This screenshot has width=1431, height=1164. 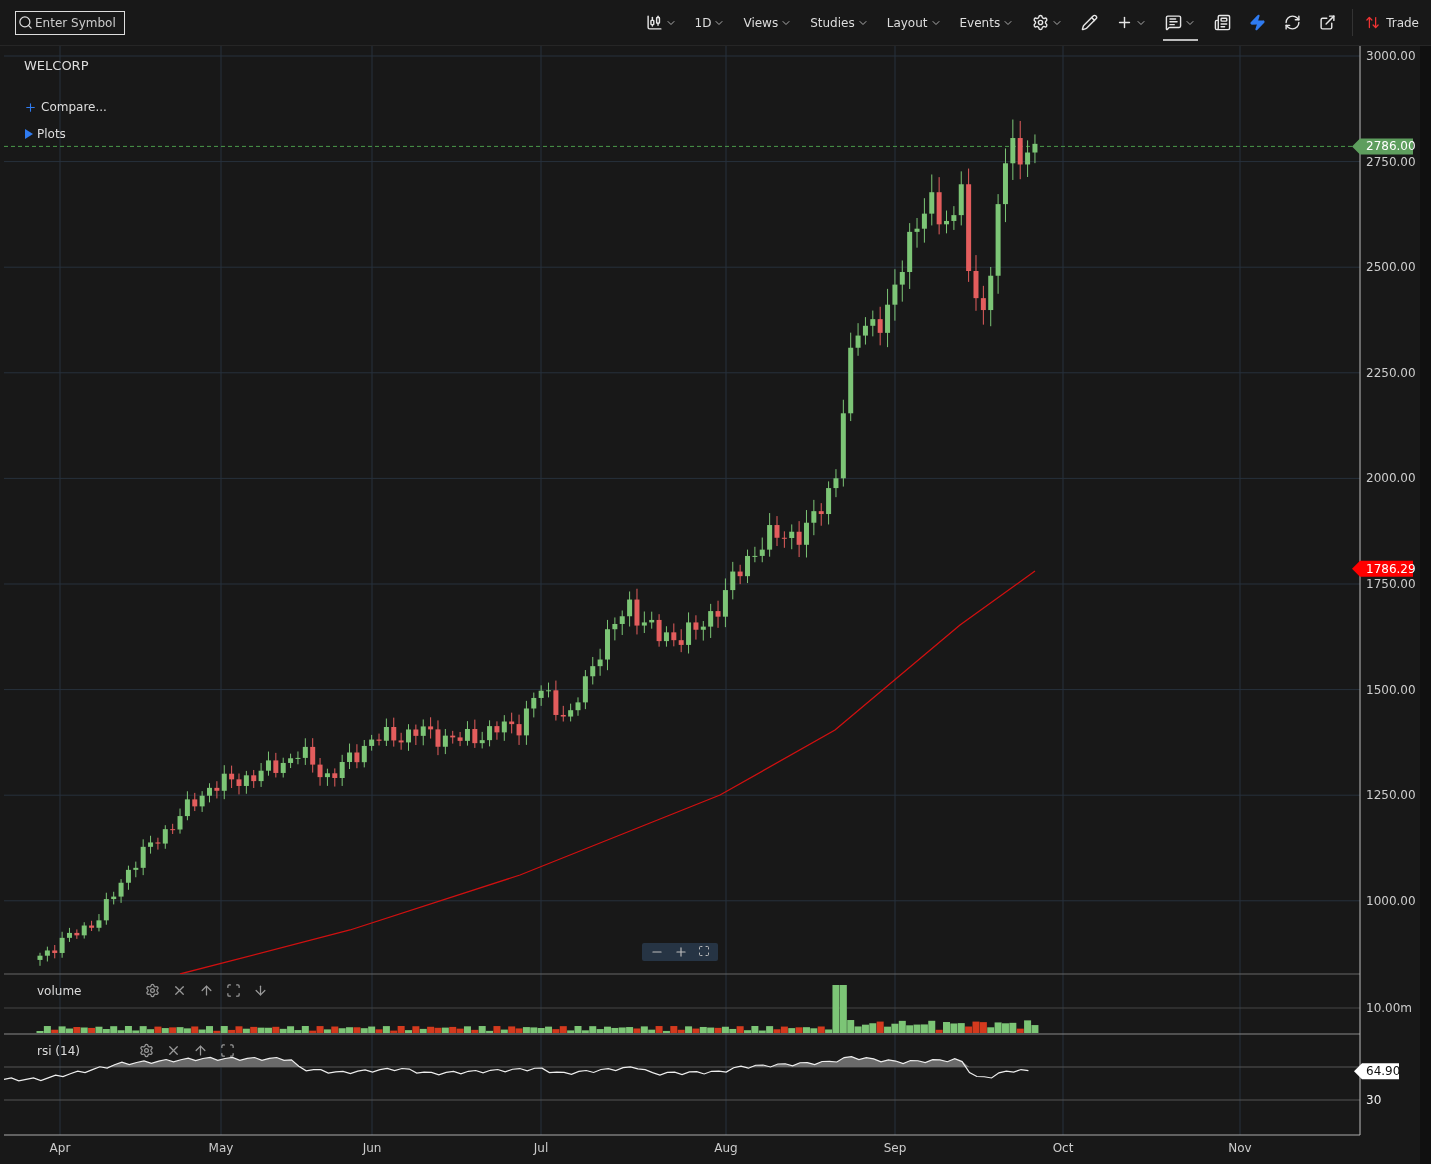 I want to click on time-axis-label: Sep, so click(x=895, y=1148).